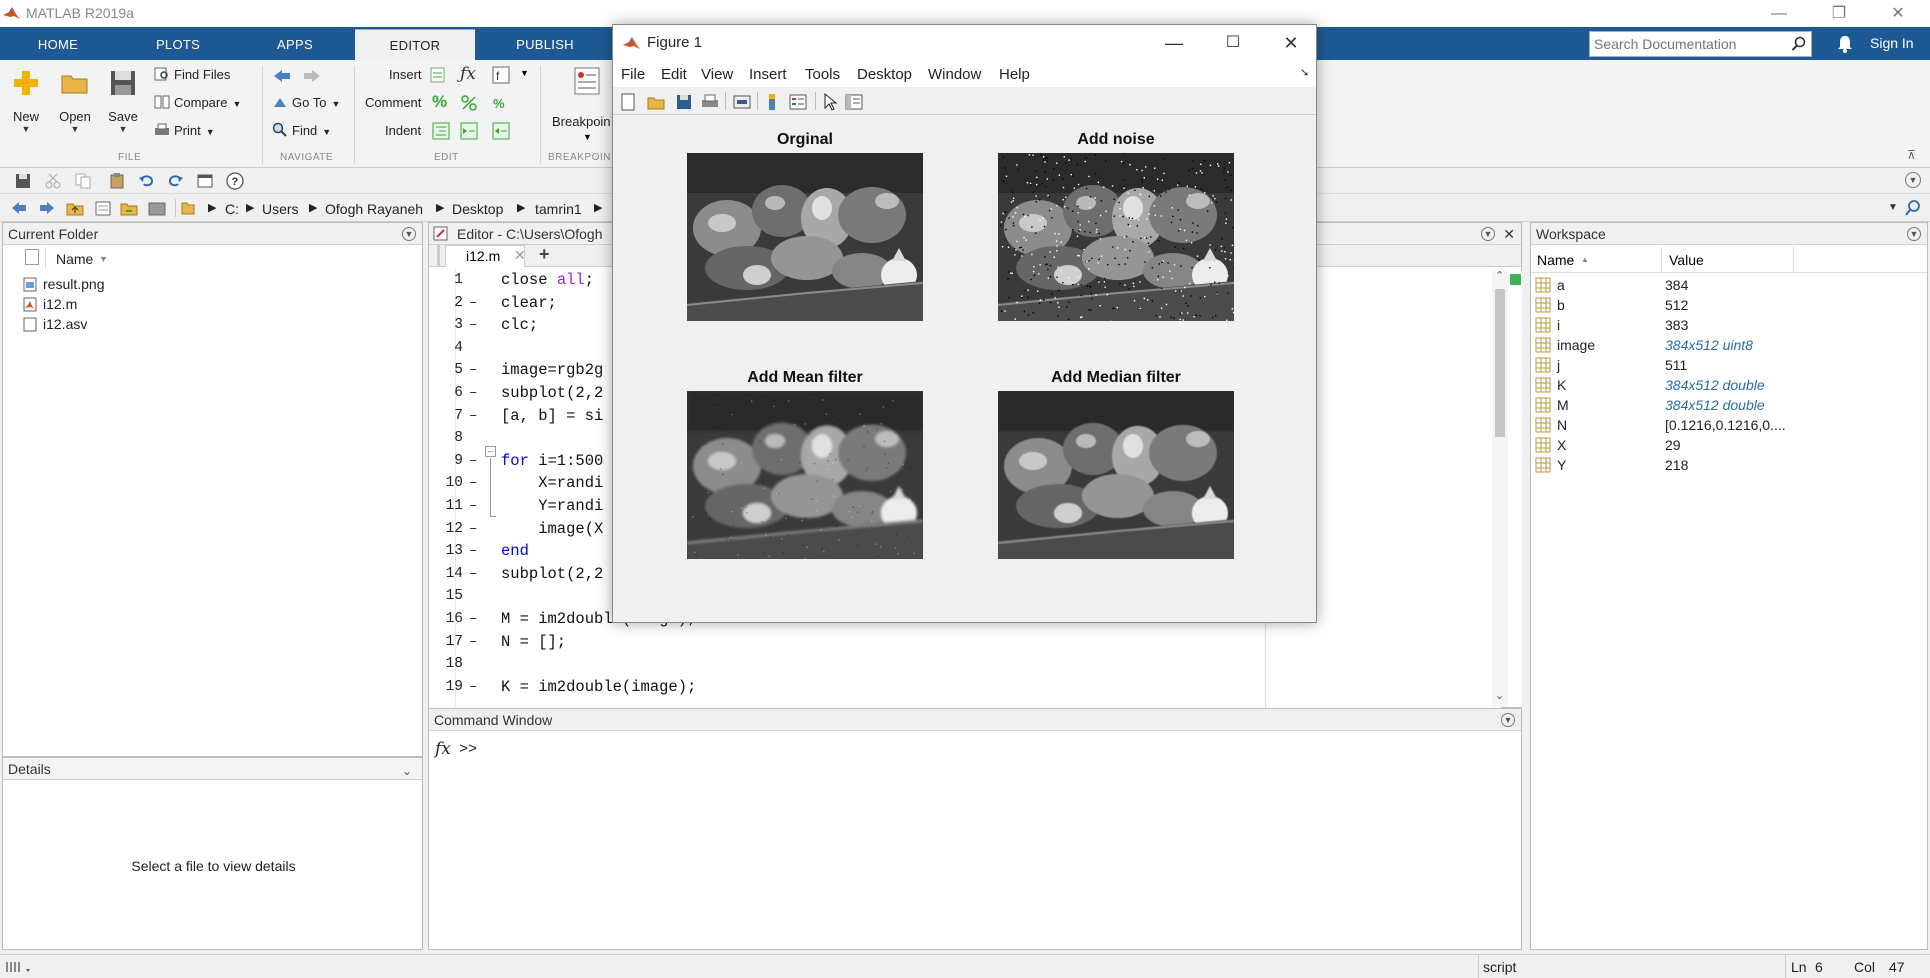 Image resolution: width=1930 pixels, height=978 pixels. I want to click on find-button: Find ▼, so click(301, 131).